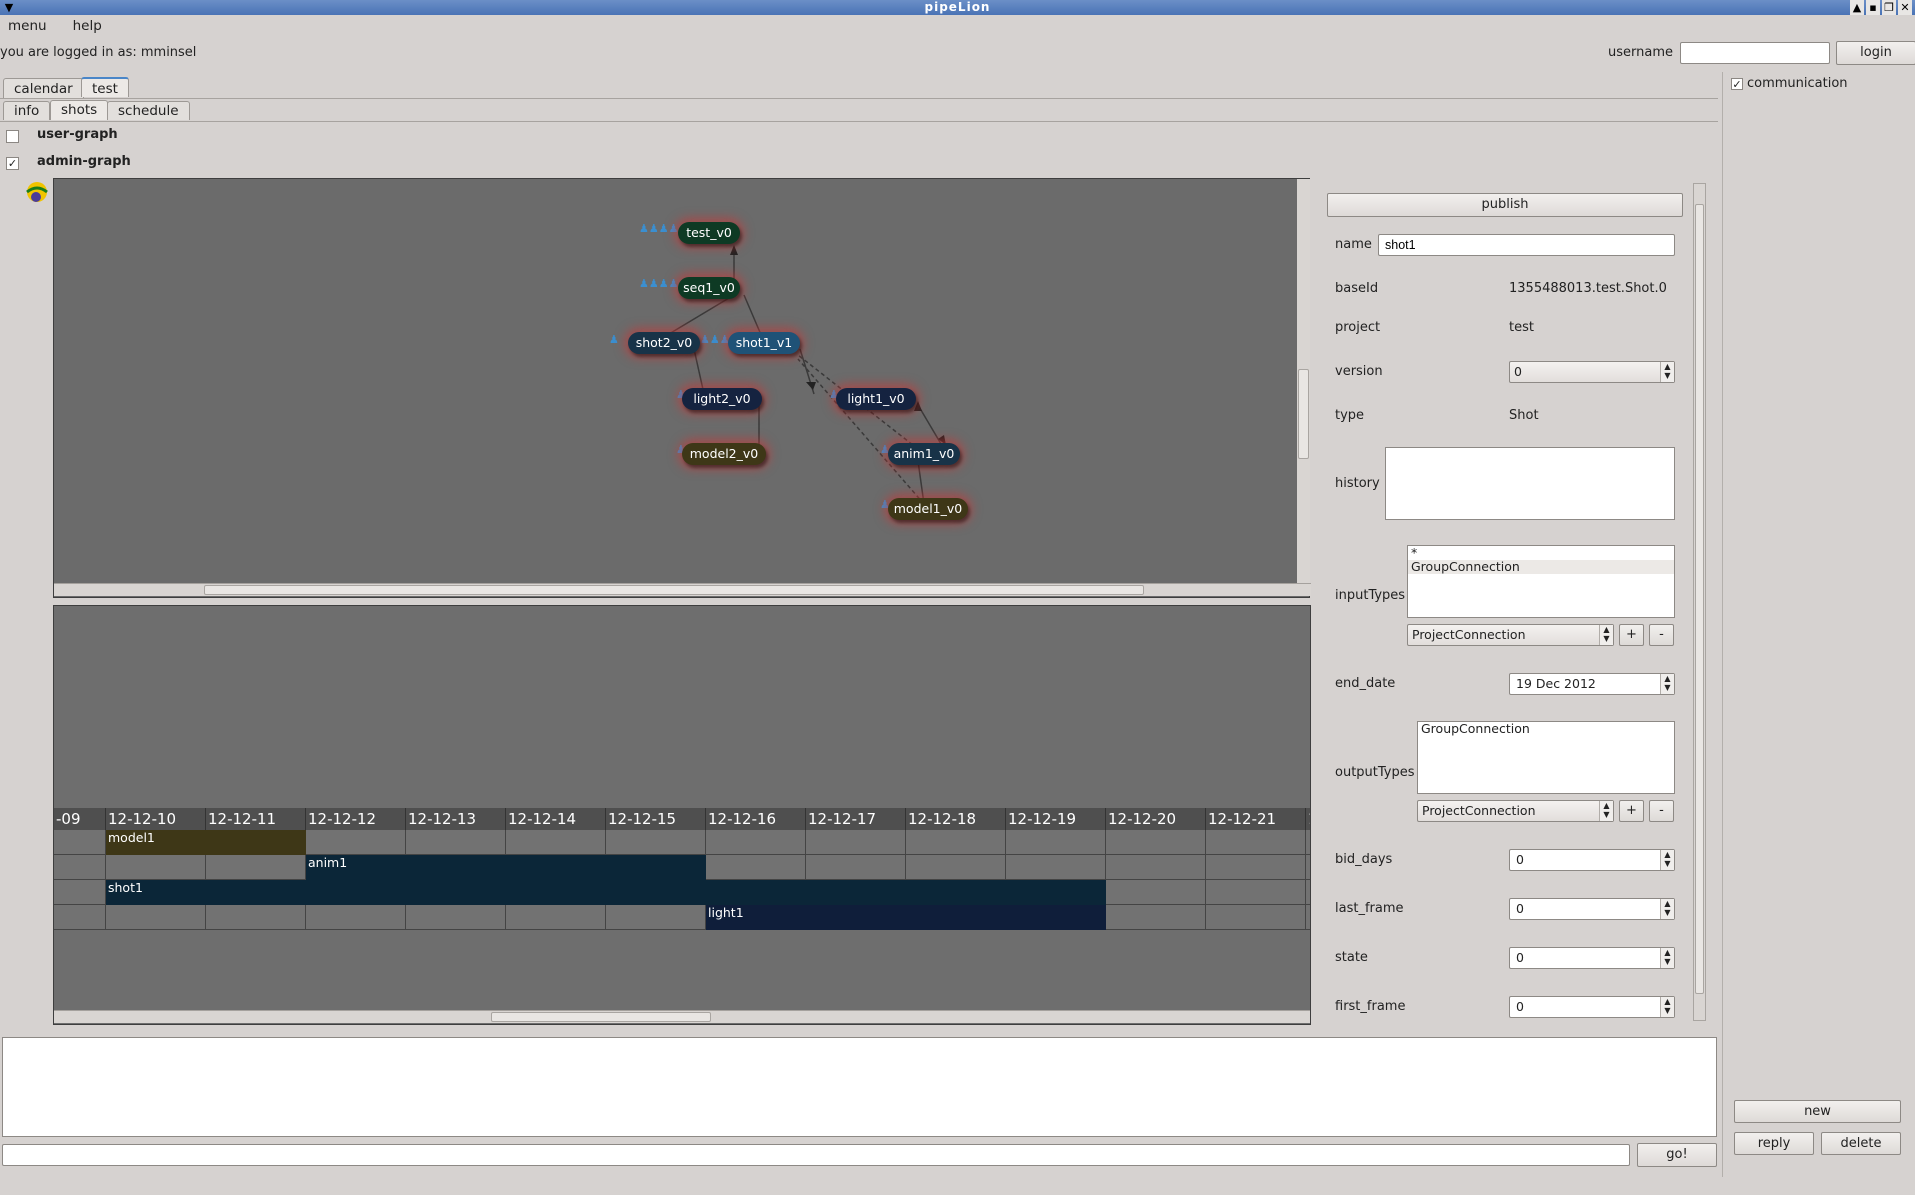  Describe the element at coordinates (1351, 957) in the screenshot. I see `state-label: state` at that location.